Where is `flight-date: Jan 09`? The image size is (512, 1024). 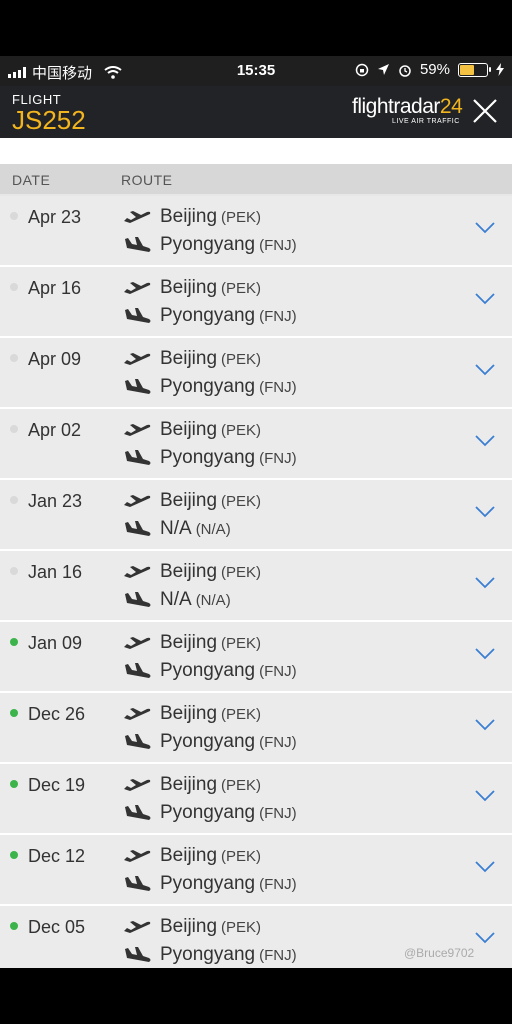 flight-date: Jan 09 is located at coordinates (55, 643).